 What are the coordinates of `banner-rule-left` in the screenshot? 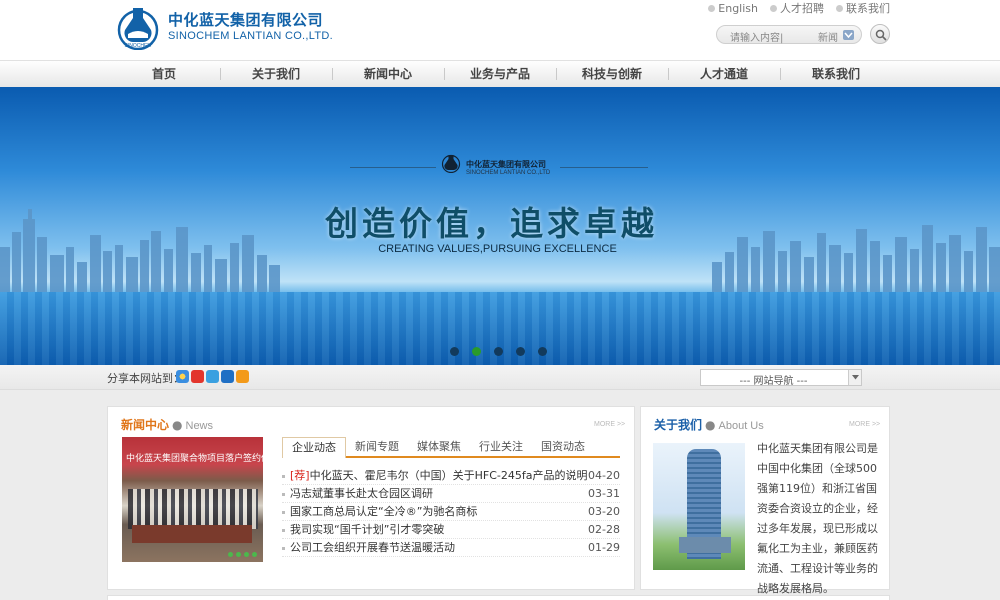 It's located at (393, 167).